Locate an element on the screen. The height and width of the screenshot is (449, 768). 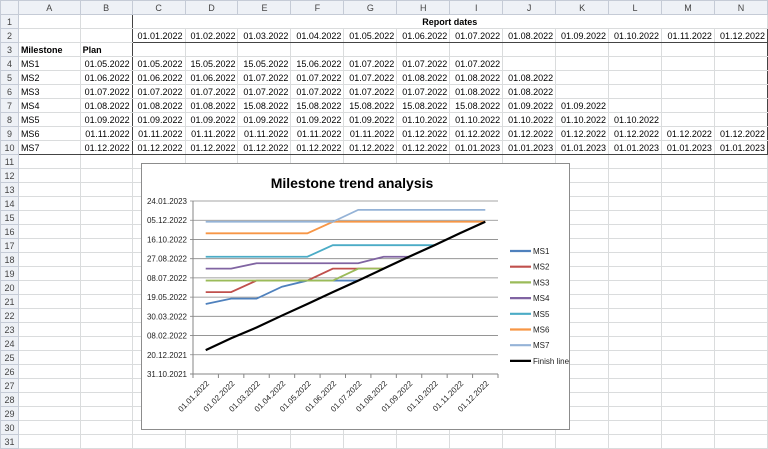
row-header-14: 14 is located at coordinates (9, 203).